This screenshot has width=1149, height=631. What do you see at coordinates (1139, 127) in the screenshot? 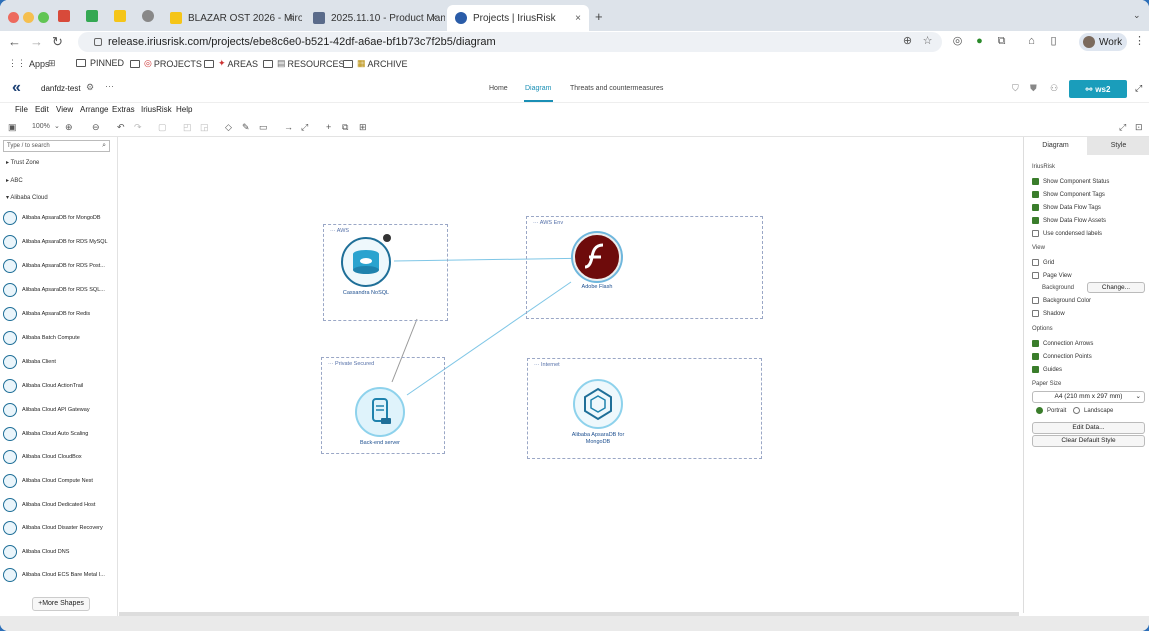
I see `collapse-icon: ⊡` at bounding box center [1139, 127].